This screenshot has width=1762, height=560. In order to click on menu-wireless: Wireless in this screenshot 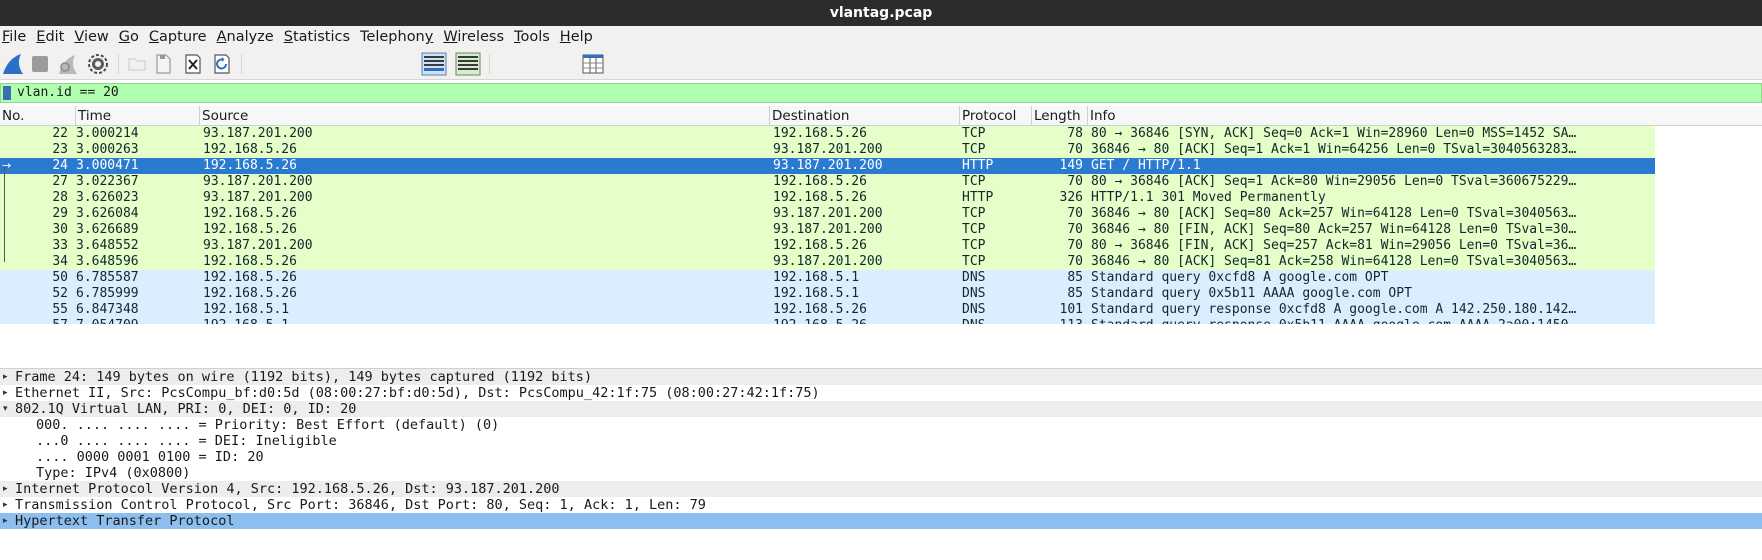, I will do `click(476, 37)`.